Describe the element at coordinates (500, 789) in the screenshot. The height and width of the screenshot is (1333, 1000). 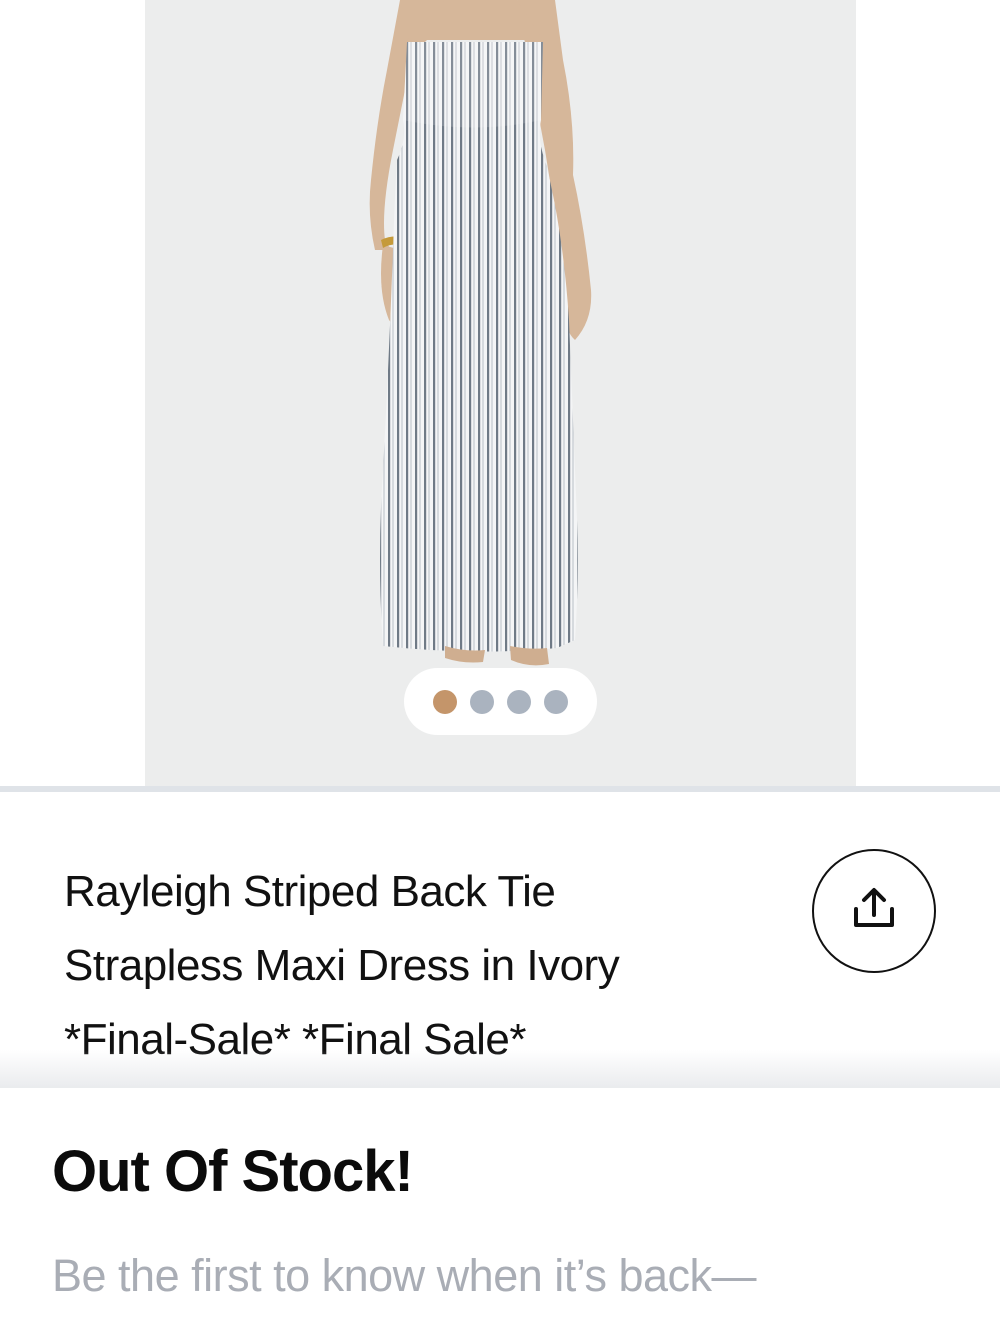
I see `section-divider` at that location.